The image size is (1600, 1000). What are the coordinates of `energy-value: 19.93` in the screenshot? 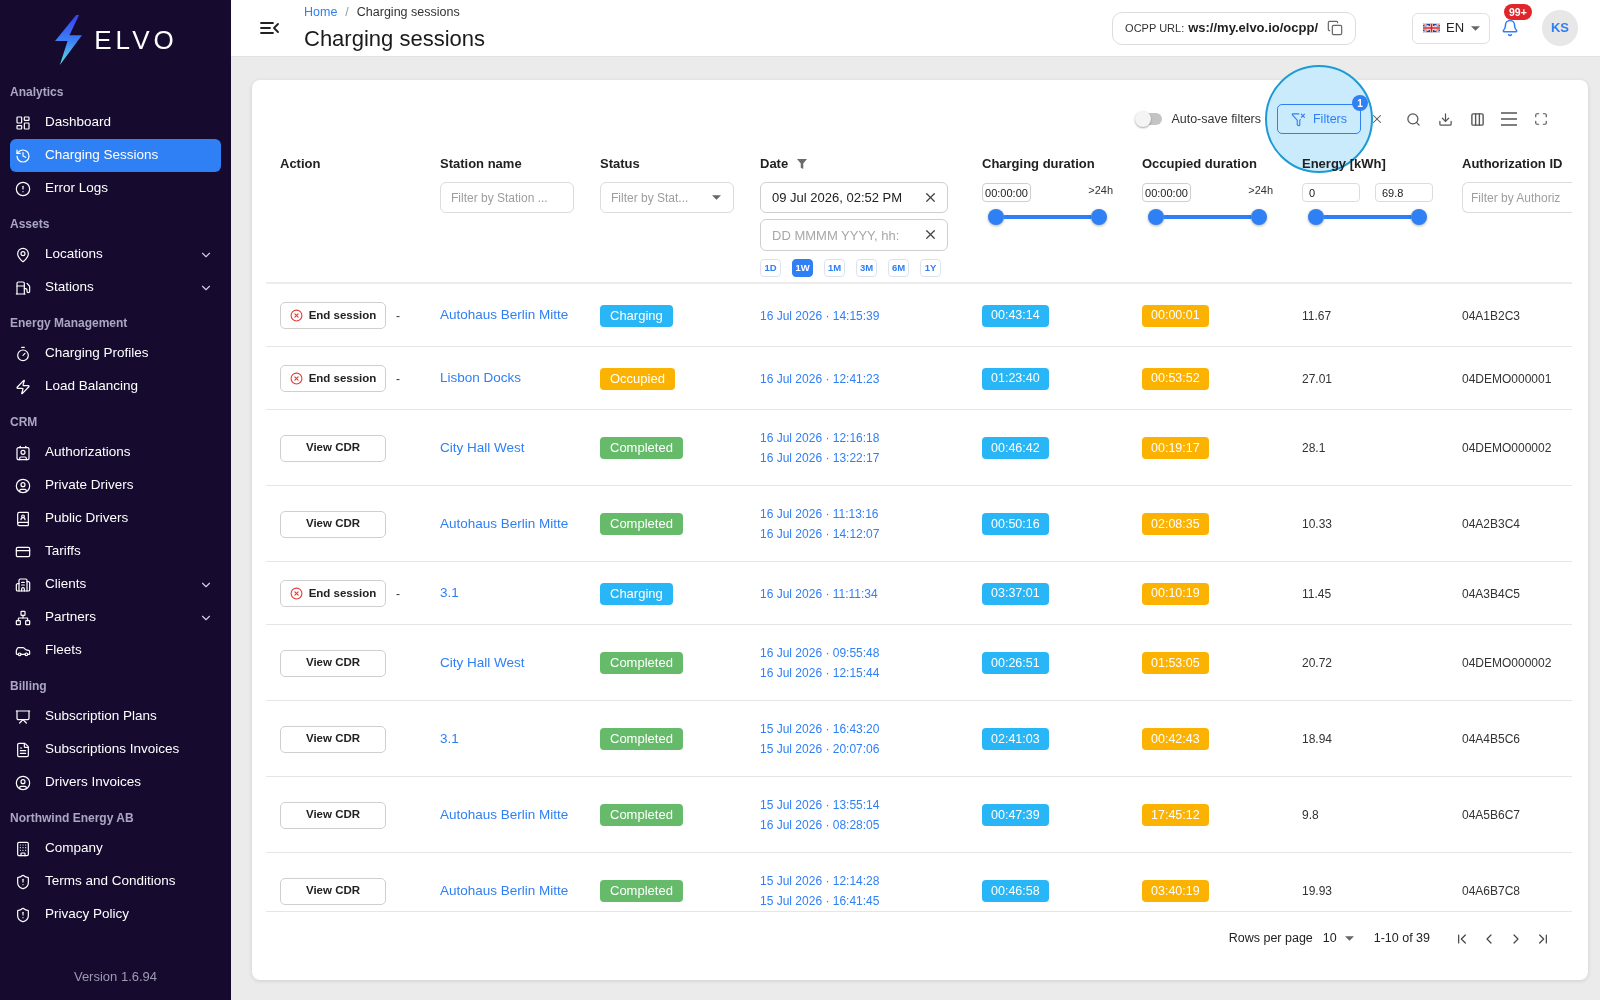 It's located at (1317, 891).